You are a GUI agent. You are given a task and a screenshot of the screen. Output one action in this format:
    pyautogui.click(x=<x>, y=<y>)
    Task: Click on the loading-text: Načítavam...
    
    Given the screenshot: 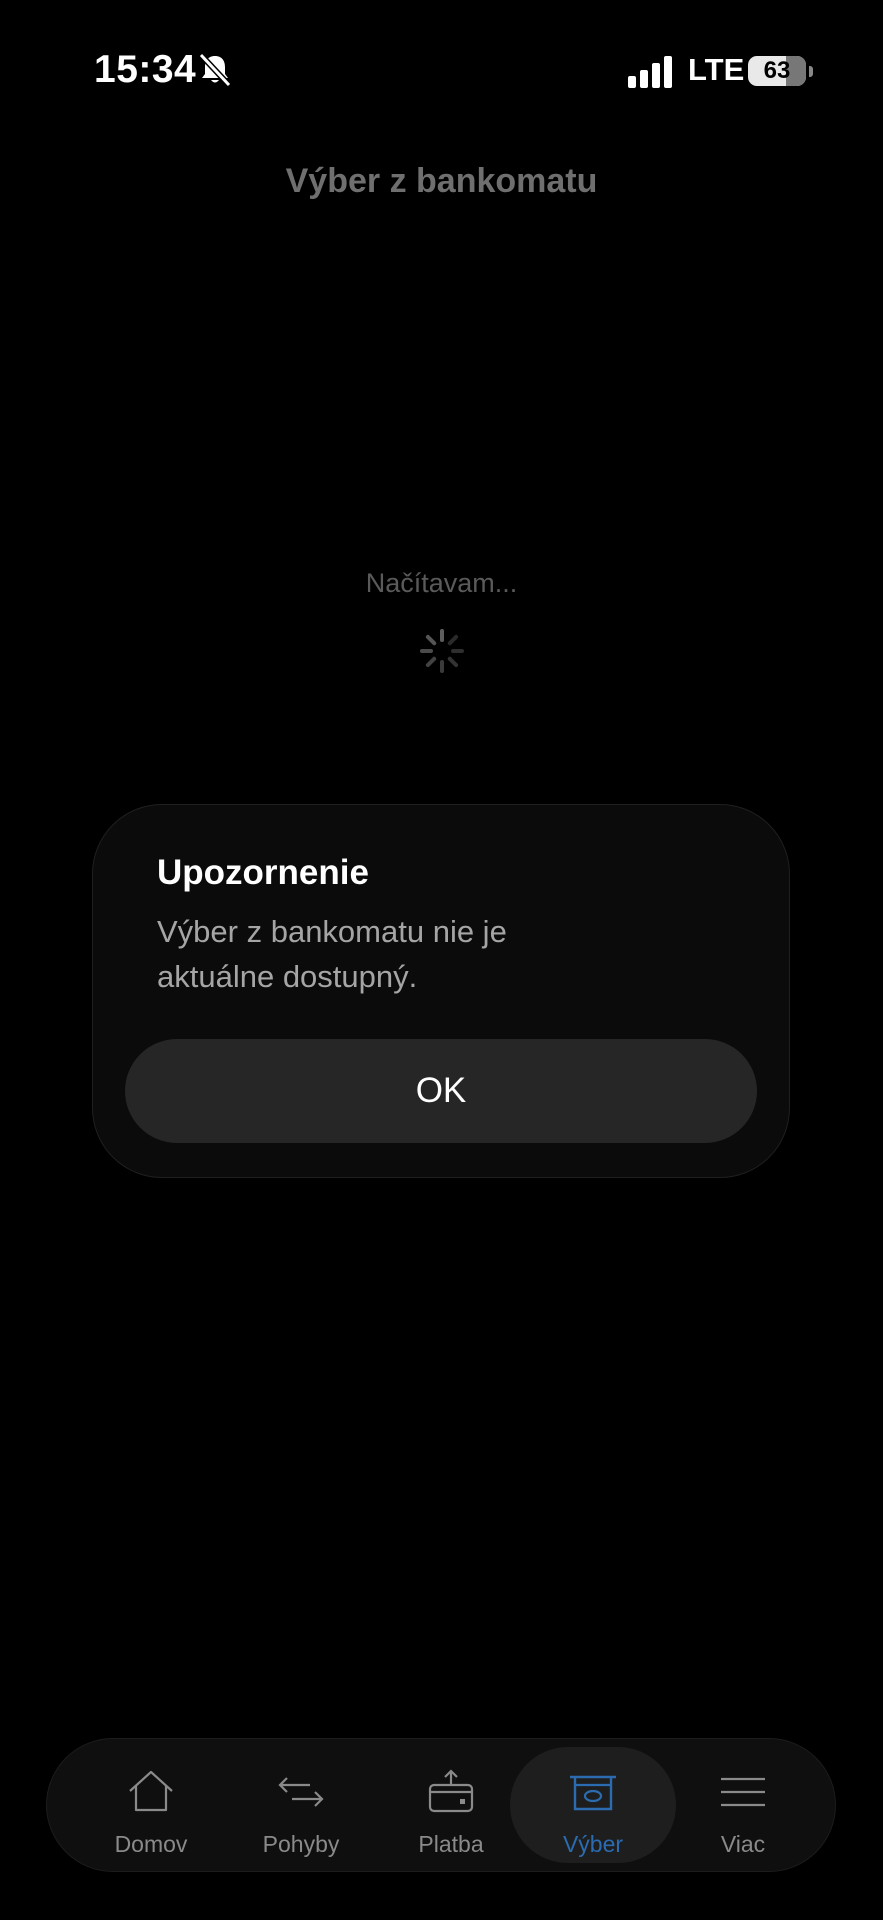 What is the action you would take?
    pyautogui.click(x=441, y=583)
    